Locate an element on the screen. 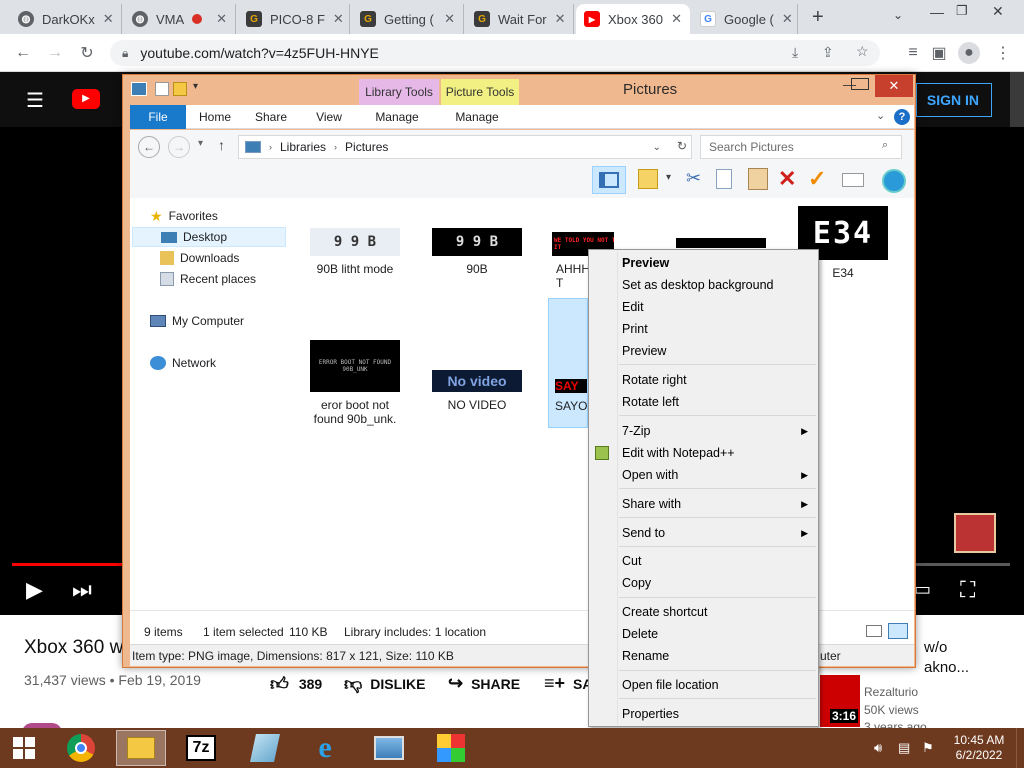 The height and width of the screenshot is (768, 1024). volume-icon: 🔊︎ is located at coordinates (878, 748).